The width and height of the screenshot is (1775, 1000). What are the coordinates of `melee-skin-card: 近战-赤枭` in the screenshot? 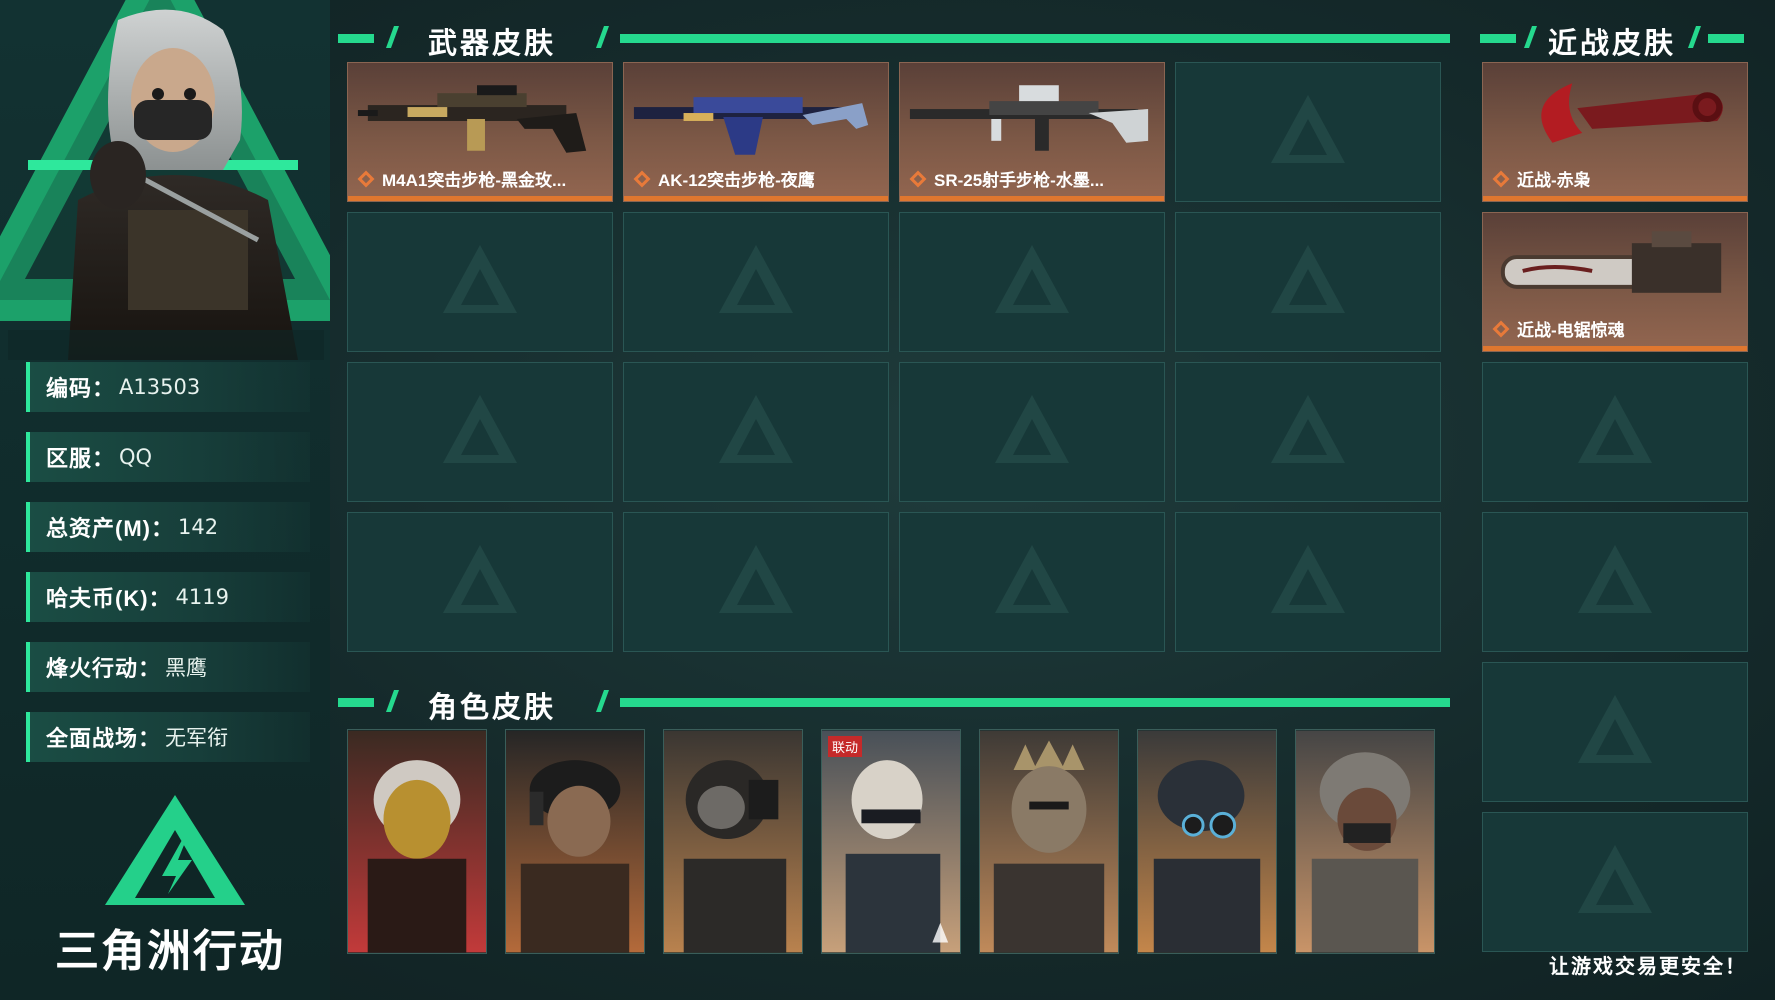 It's located at (1615, 132).